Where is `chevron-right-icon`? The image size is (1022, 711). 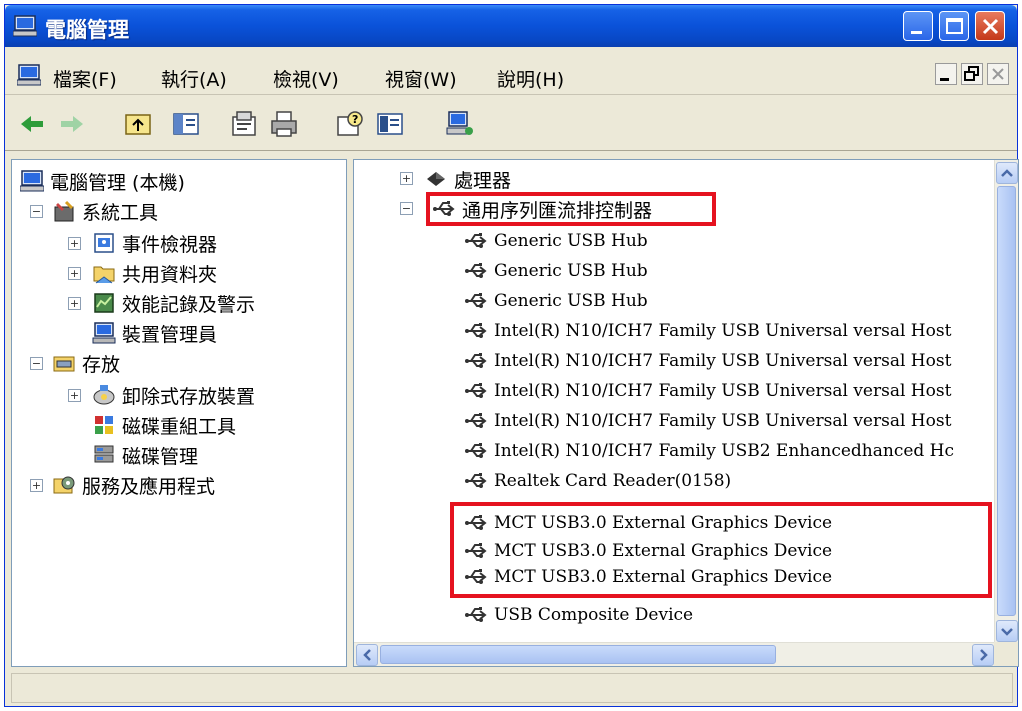 chevron-right-icon is located at coordinates (984, 655).